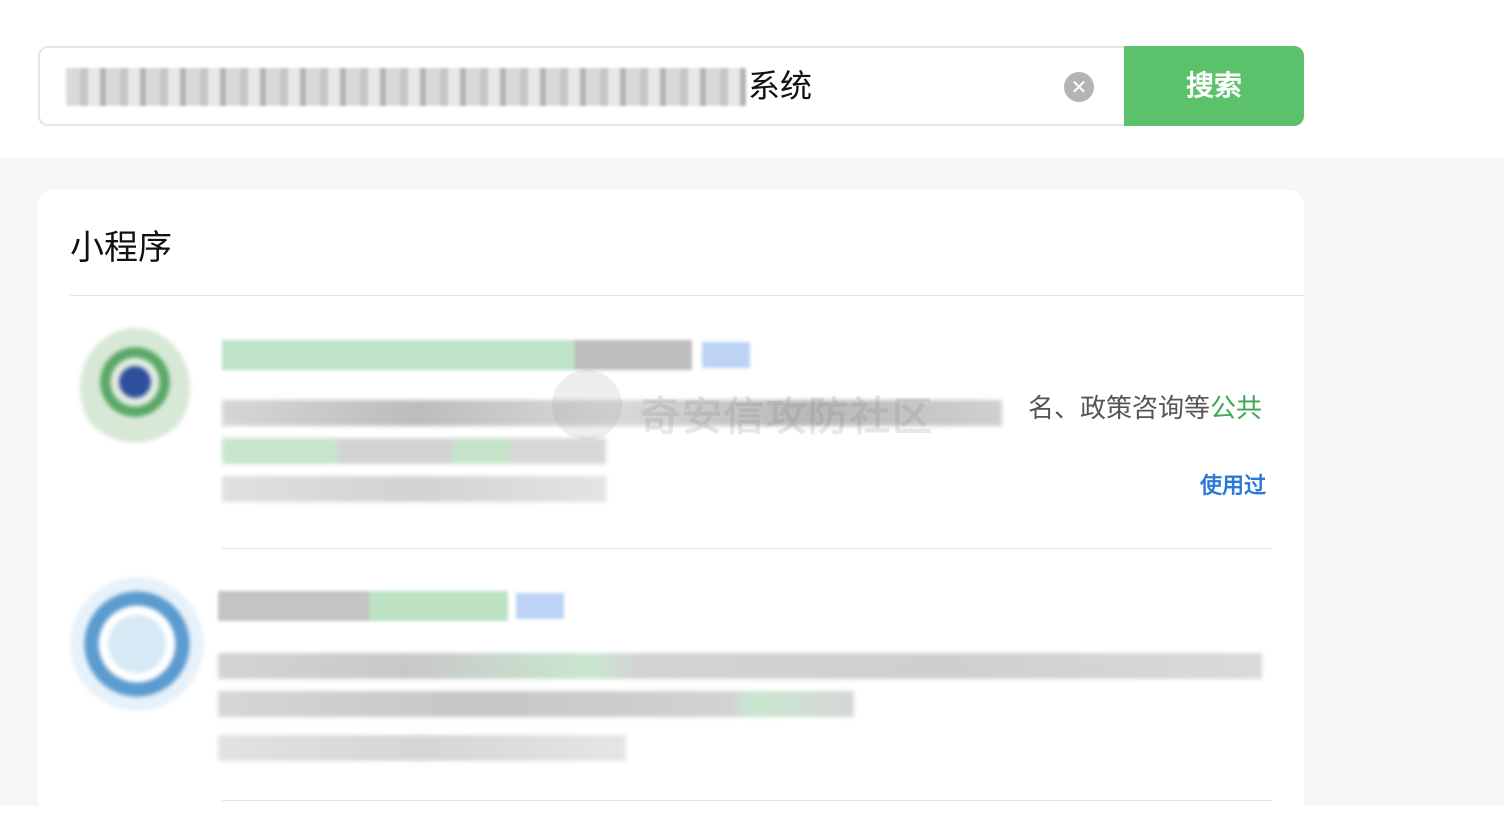 The image size is (1504, 830). Describe the element at coordinates (787, 417) in the screenshot. I see `watermark-text: 奇安信攻防社区` at that location.